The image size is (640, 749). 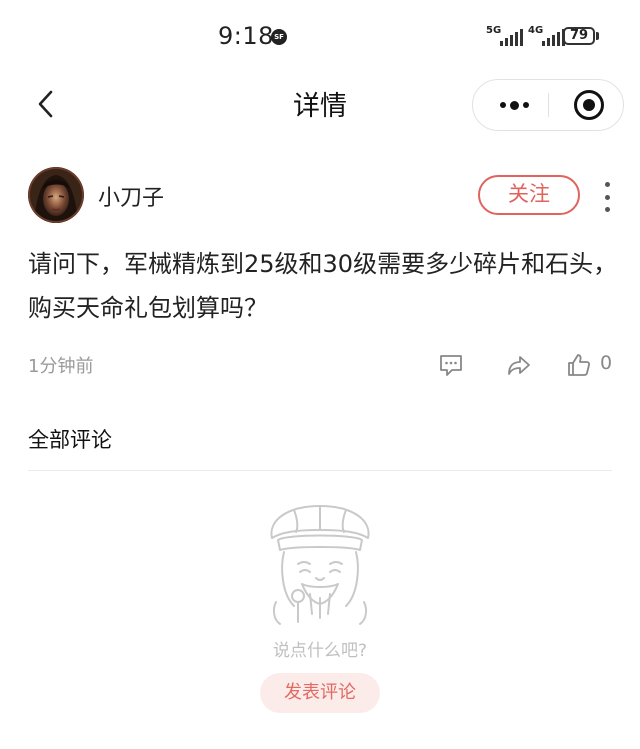 What do you see at coordinates (320, 470) in the screenshot?
I see `divider` at bounding box center [320, 470].